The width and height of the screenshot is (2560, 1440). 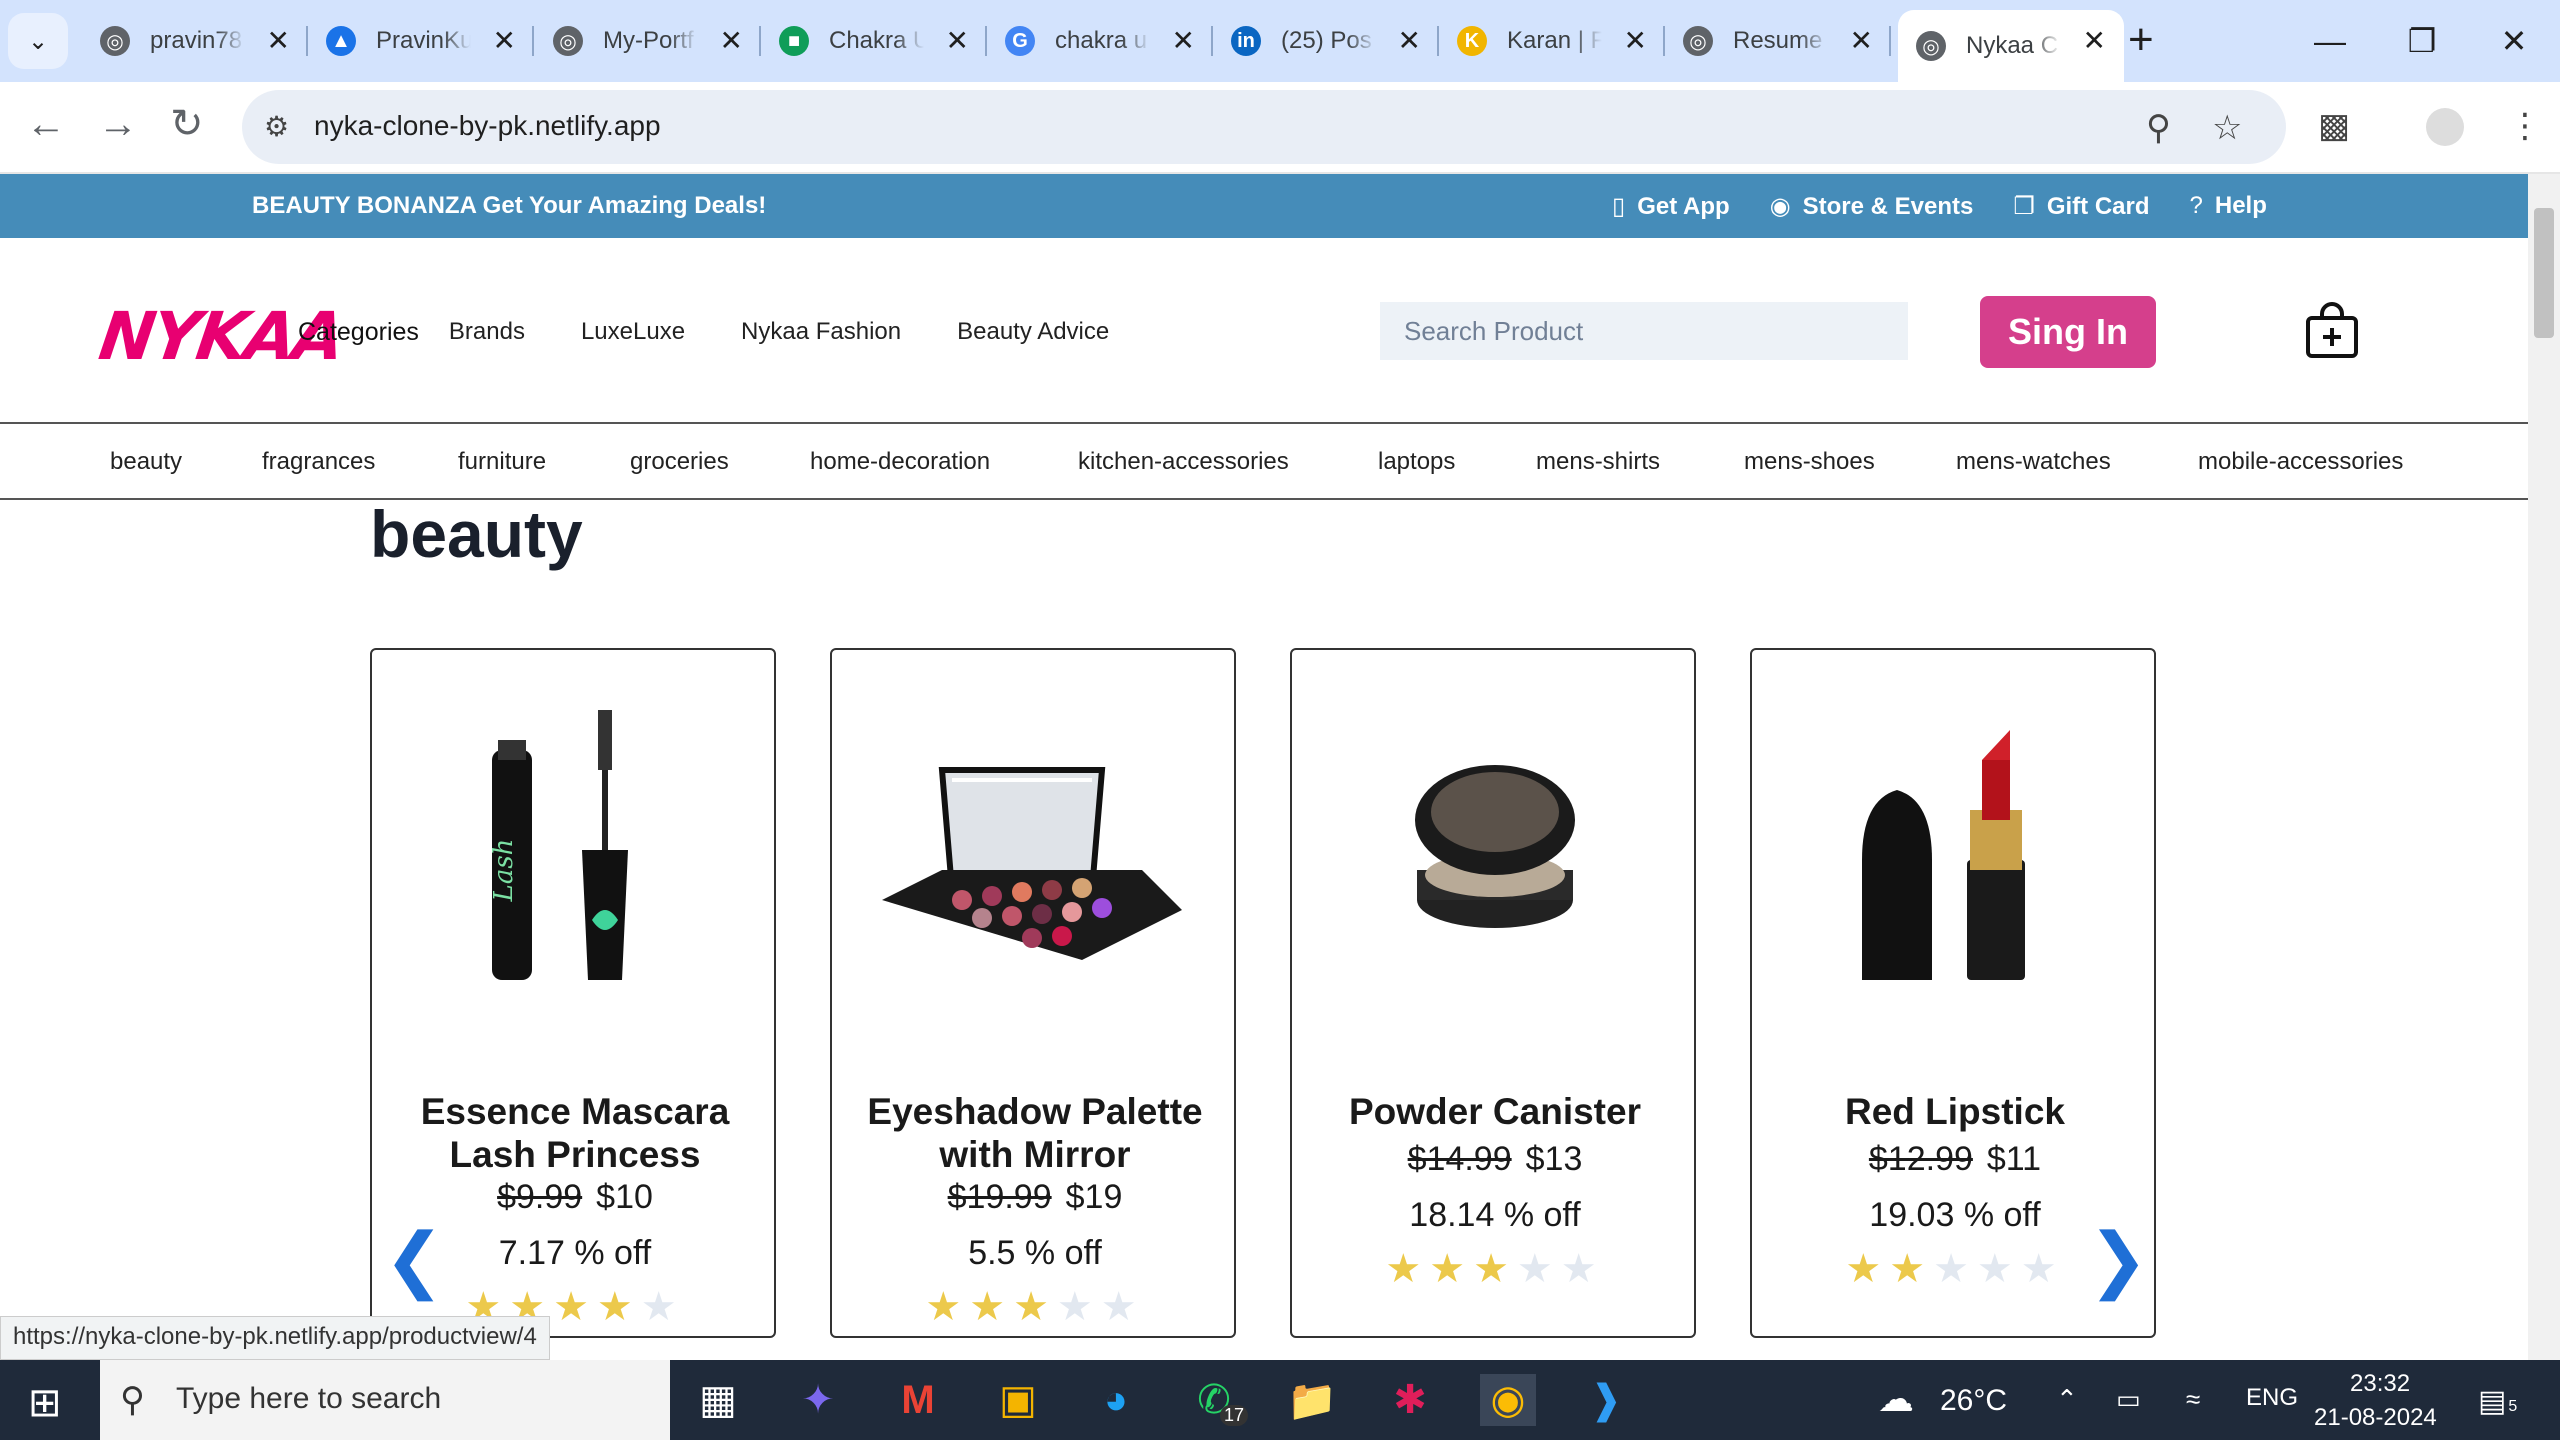 What do you see at coordinates (187, 124) in the screenshot?
I see `reload-icon: ↻` at bounding box center [187, 124].